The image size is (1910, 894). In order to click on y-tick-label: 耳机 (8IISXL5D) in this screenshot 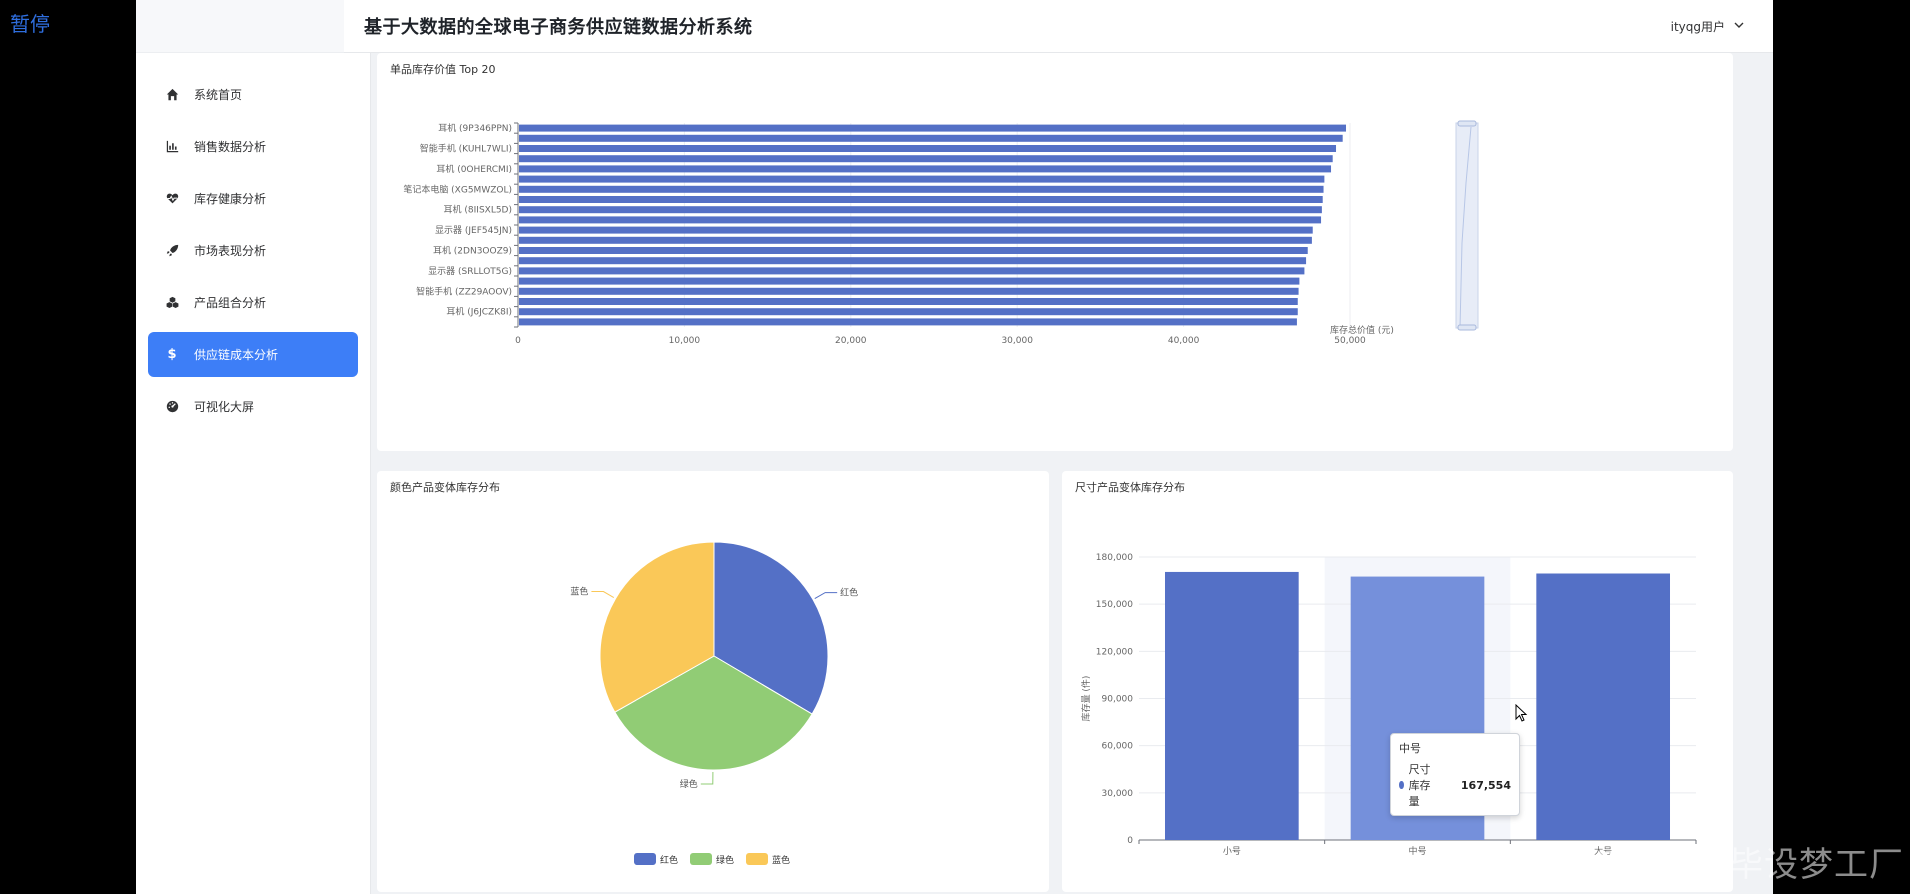, I will do `click(478, 210)`.